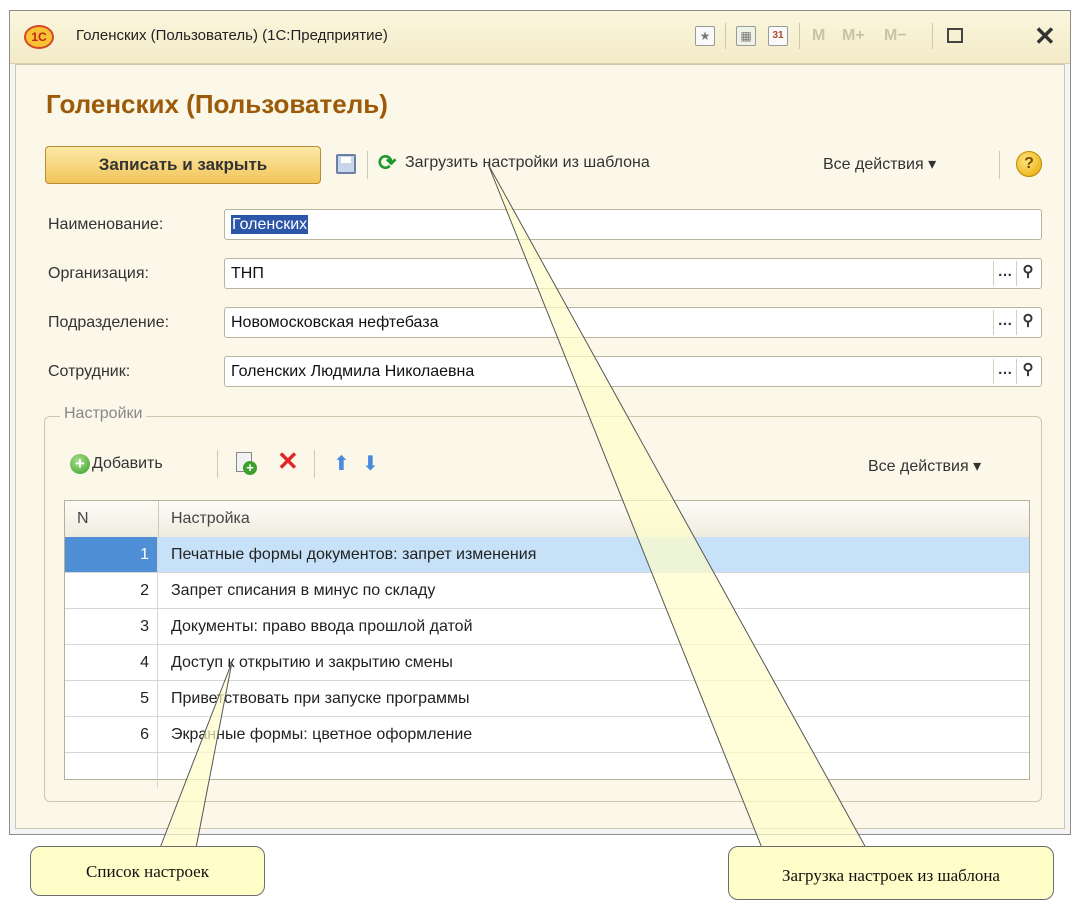 This screenshot has height=905, width=1072. I want to click on load-callout: Загрузка настроек из шаблона, so click(891, 873).